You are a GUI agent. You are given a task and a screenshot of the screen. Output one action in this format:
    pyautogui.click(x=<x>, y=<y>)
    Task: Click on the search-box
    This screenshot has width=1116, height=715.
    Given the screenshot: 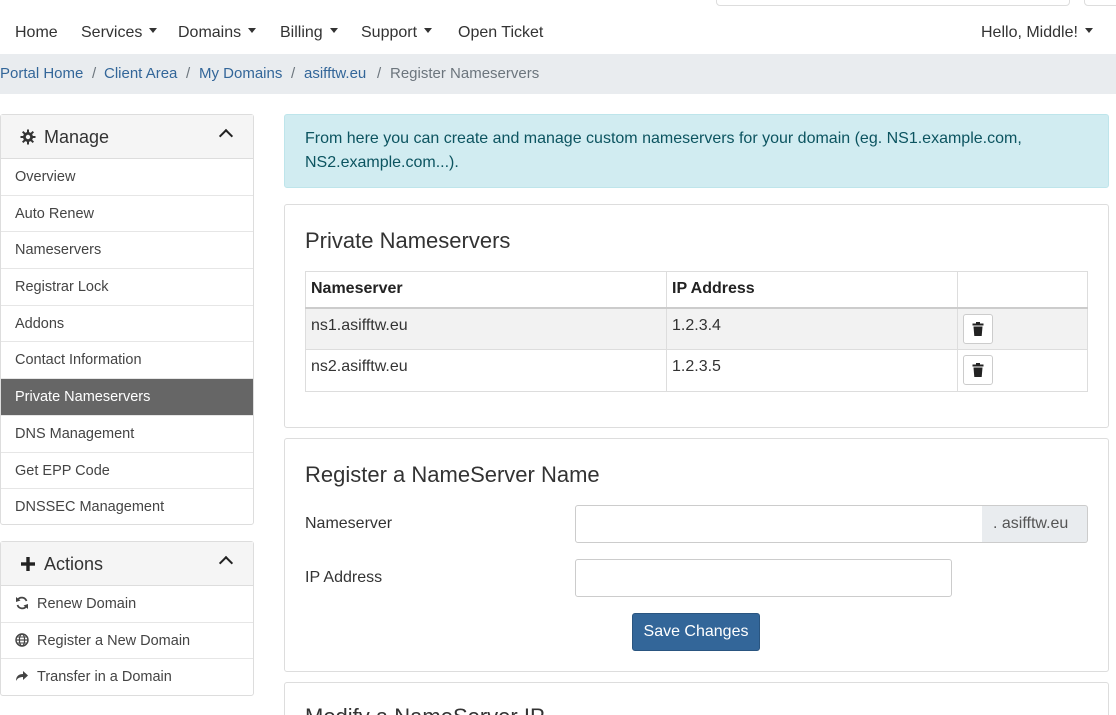 What is the action you would take?
    pyautogui.click(x=893, y=3)
    